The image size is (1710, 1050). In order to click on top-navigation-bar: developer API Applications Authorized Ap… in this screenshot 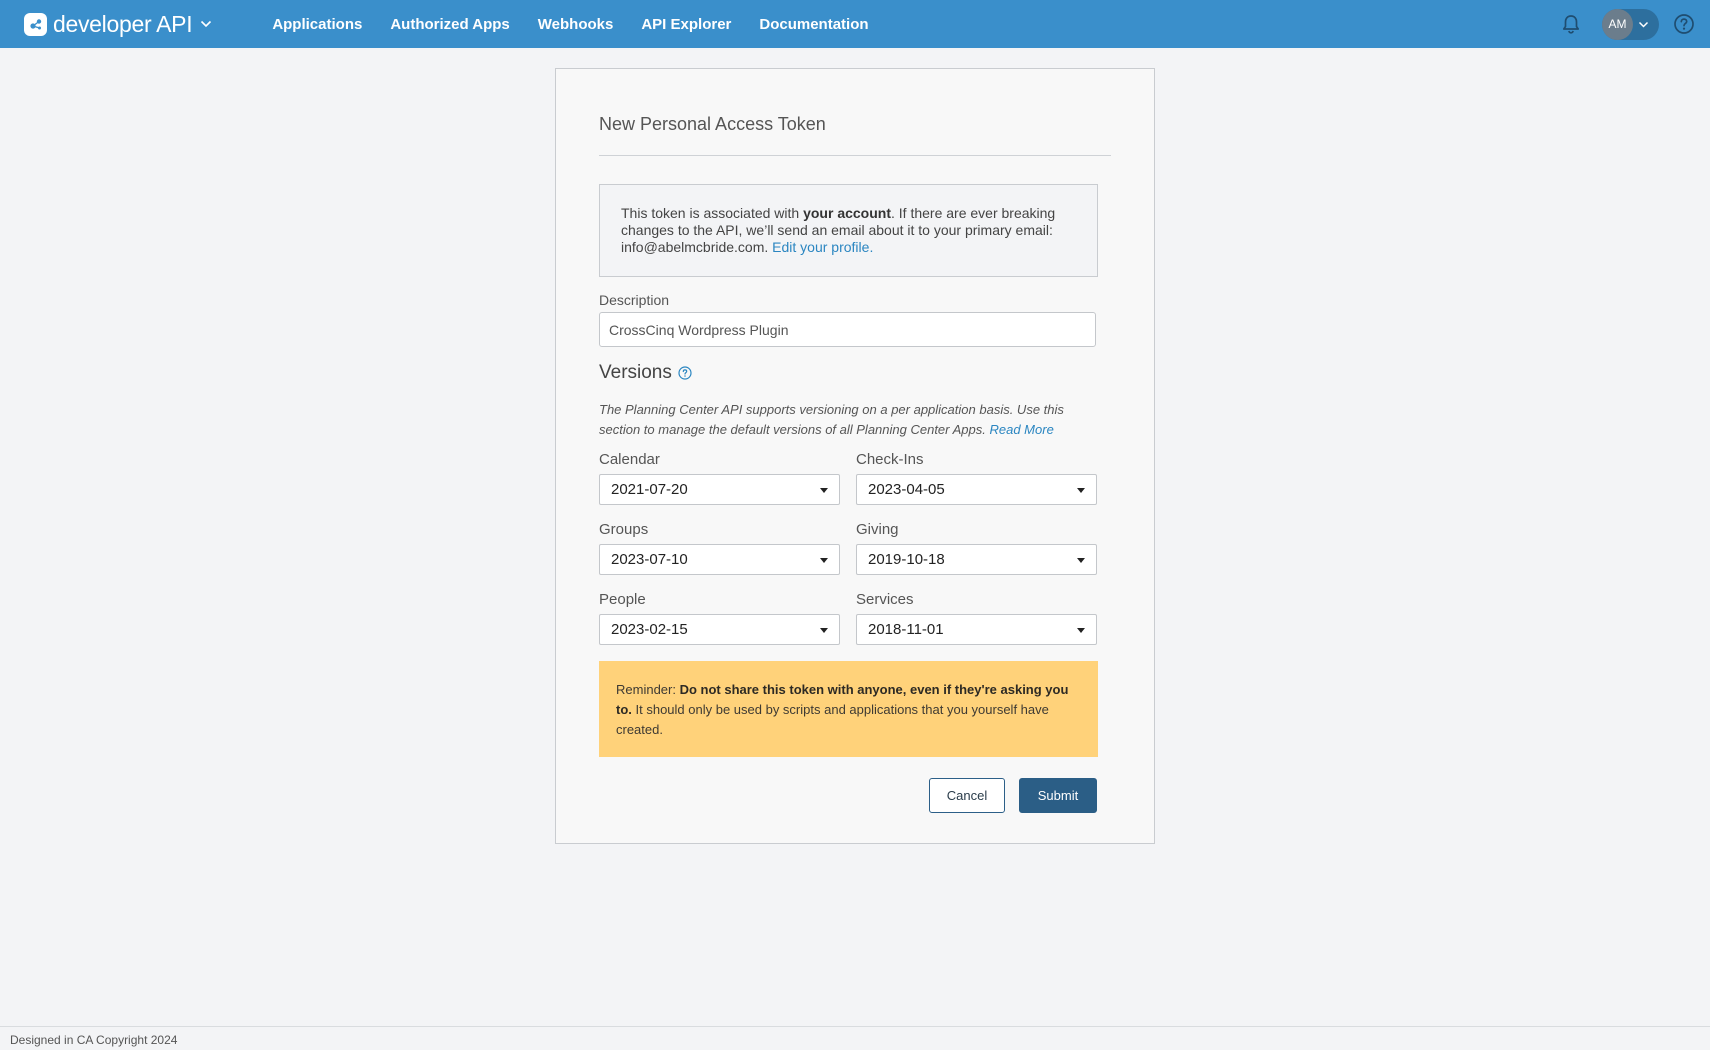, I will do `click(855, 24)`.